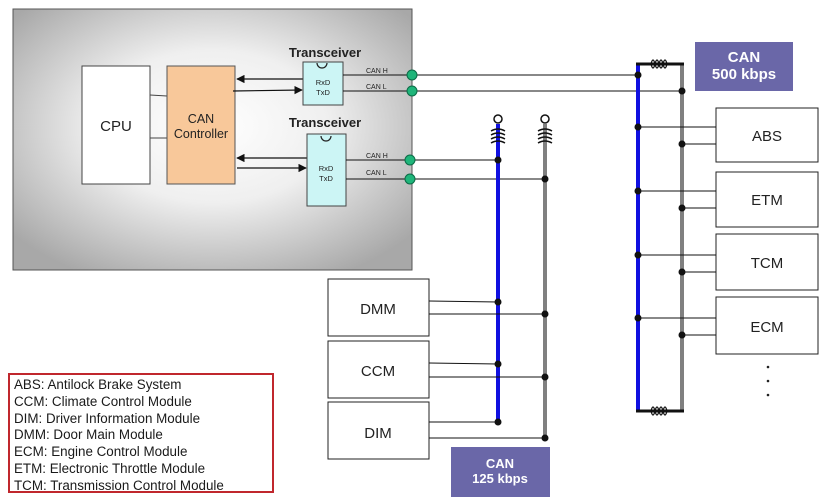 The image size is (831, 503). What do you see at coordinates (767, 263) in the screenshot?
I see `node-label: TCM` at bounding box center [767, 263].